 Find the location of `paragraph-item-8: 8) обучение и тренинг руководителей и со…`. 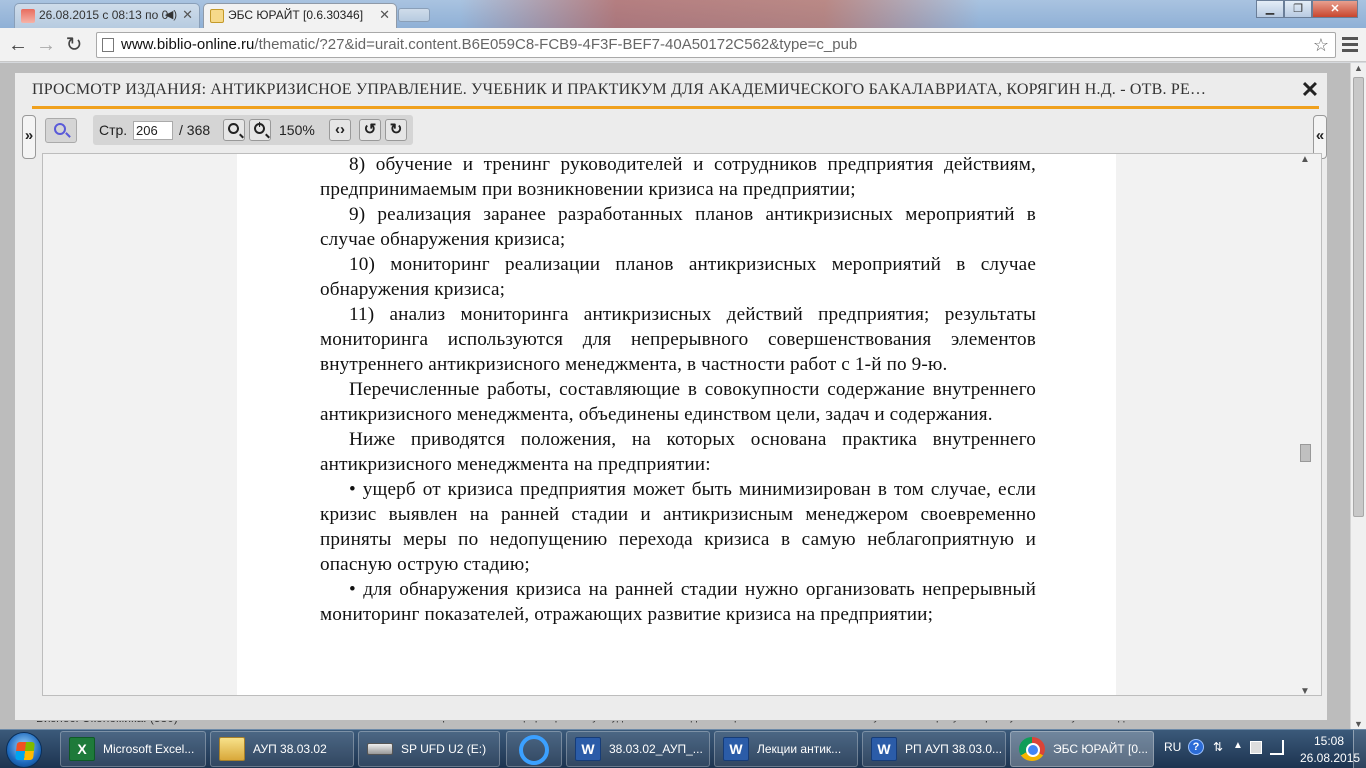

paragraph-item-8: 8) обучение и тренинг руководителей и со… is located at coordinates (678, 177).